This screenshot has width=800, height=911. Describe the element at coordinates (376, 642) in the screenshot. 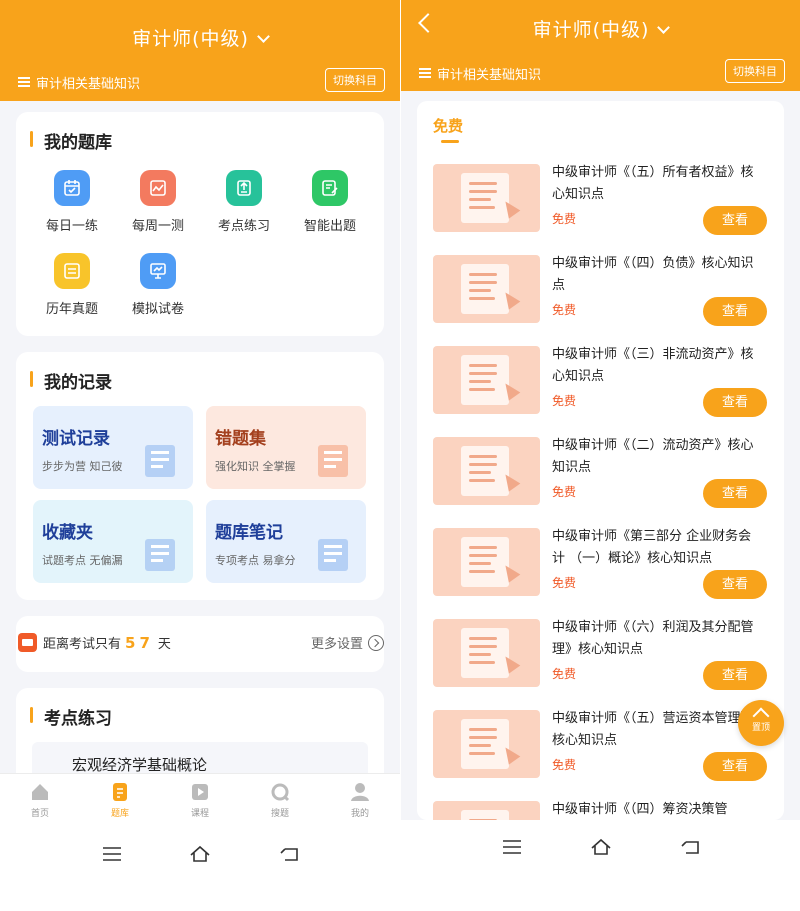

I see `chevron-right-icon` at that location.